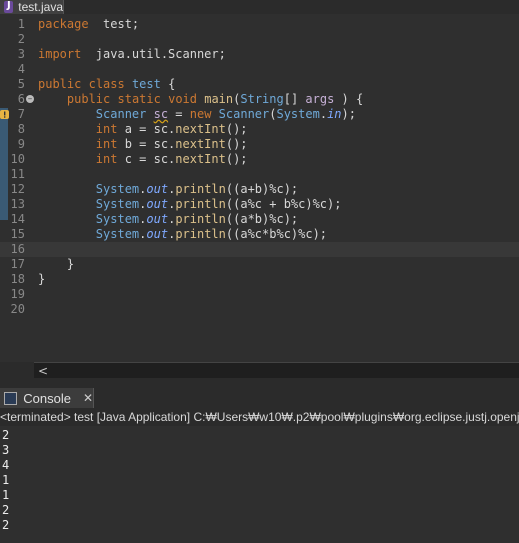 Image resolution: width=519 pixels, height=543 pixels. Describe the element at coordinates (259, 264) in the screenshot. I see `code-line: 17 }` at that location.